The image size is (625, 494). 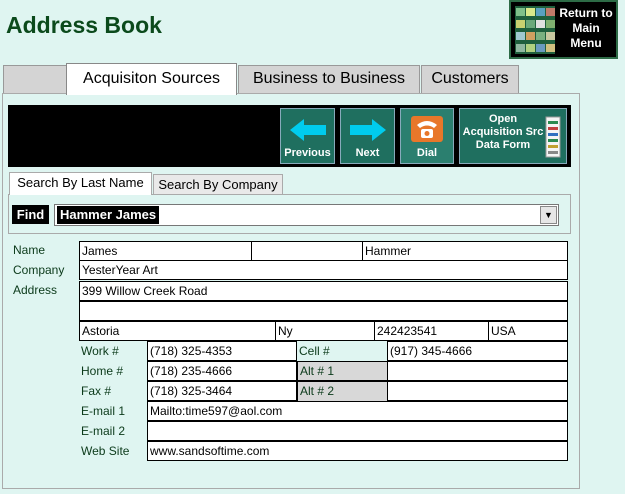 I want to click on company-field: YesterYear Art, so click(x=323, y=270).